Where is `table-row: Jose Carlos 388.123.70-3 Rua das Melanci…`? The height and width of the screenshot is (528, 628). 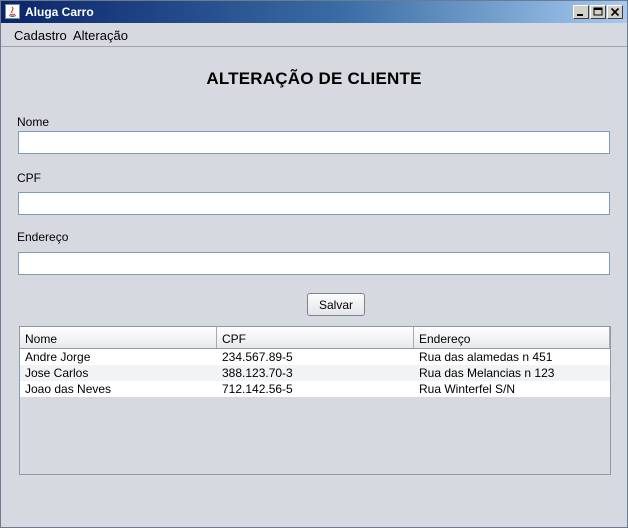
table-row: Jose Carlos 388.123.70-3 Rua das Melanci… is located at coordinates (315, 373).